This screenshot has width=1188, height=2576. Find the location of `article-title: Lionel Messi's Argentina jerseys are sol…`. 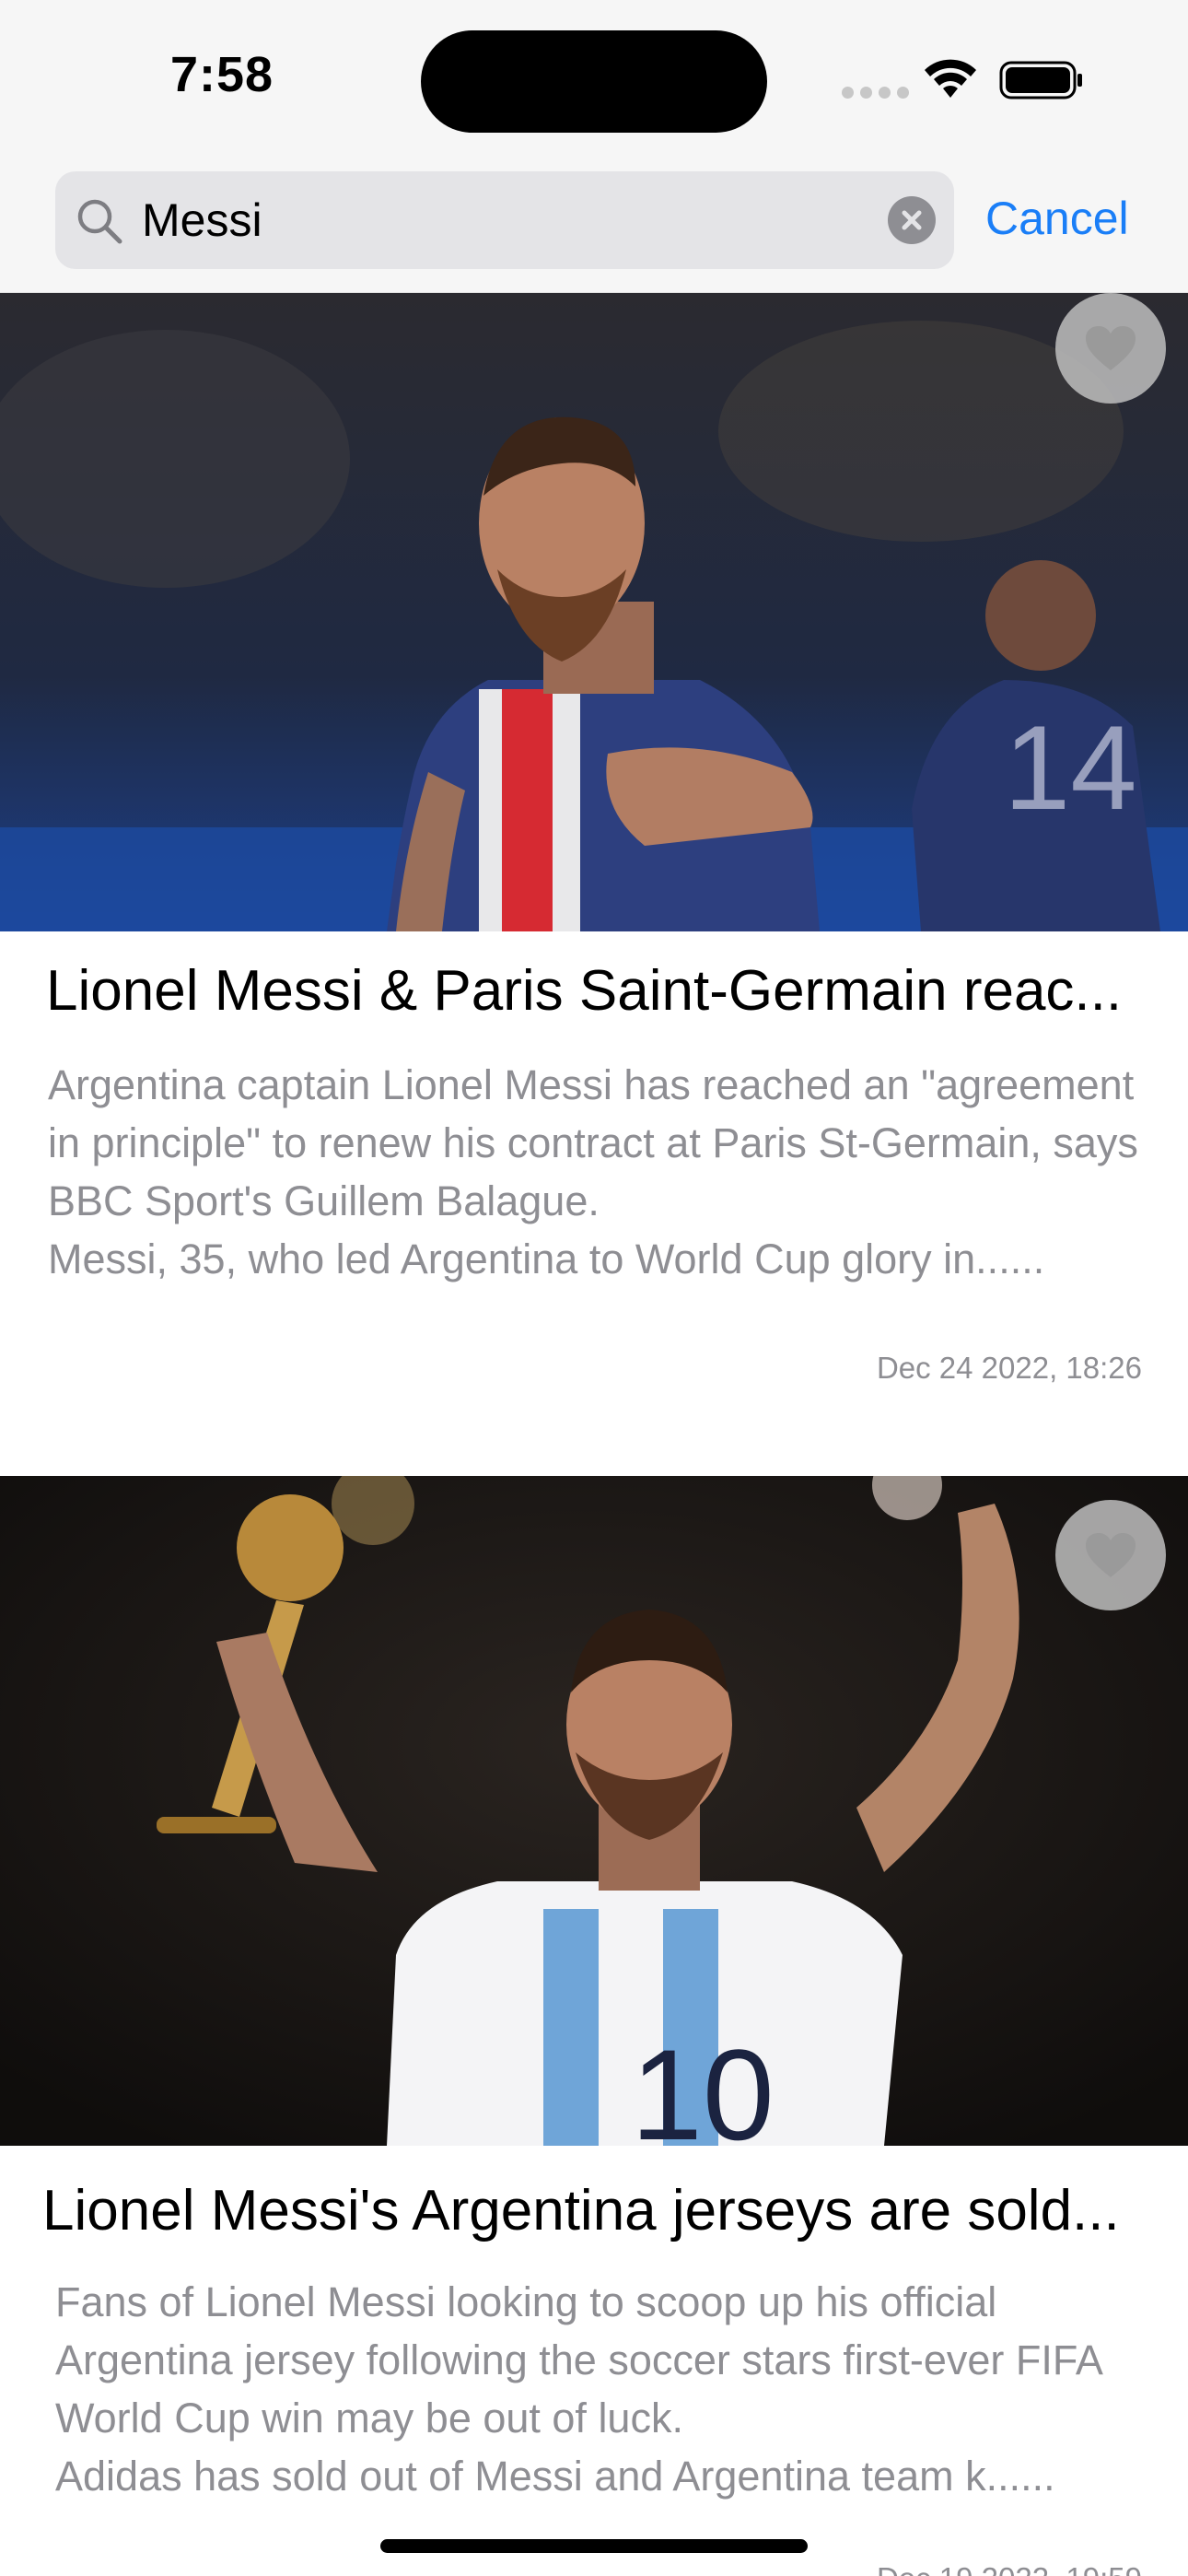

article-title: Lionel Messi's Argentina jerseys are sol… is located at coordinates (594, 2210).